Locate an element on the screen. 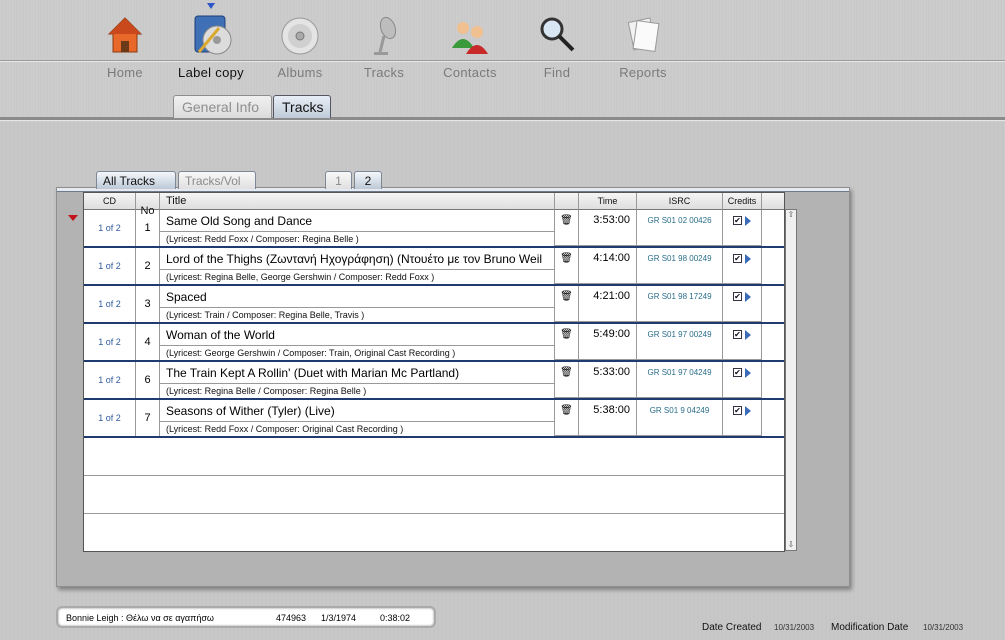  track-time: 5:33:00 is located at coordinates (608, 380).